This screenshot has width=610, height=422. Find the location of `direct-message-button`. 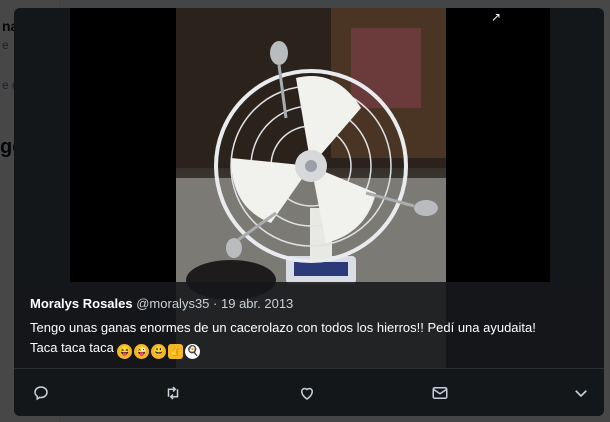

direct-message-button is located at coordinates (440, 393).